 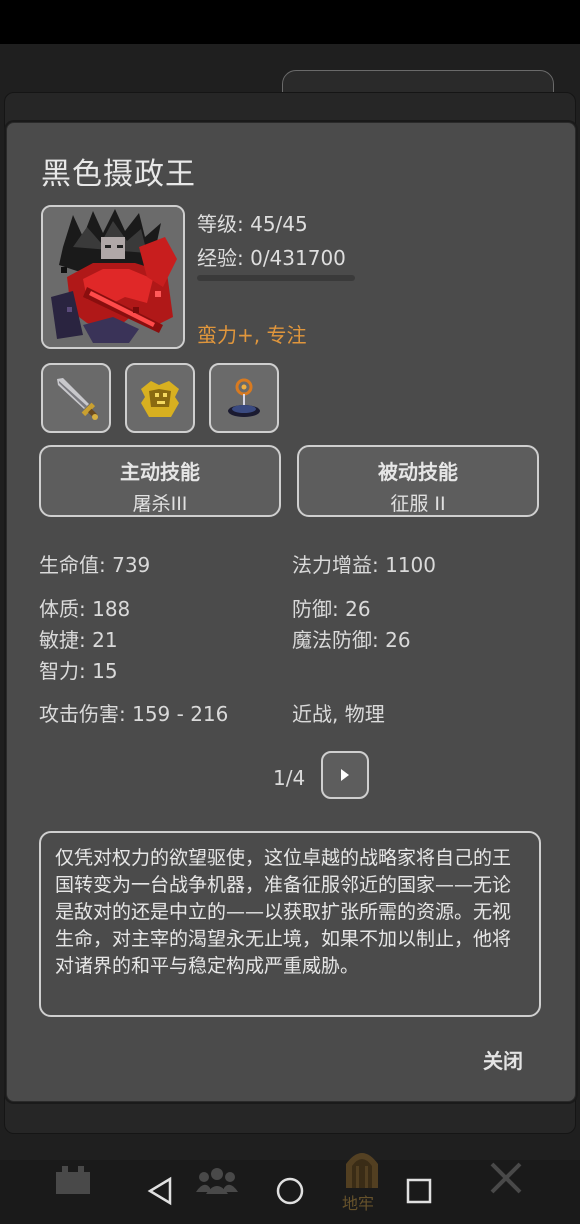 What do you see at coordinates (338, 714) in the screenshot?
I see `stat-attack-type: 近战, 物理` at bounding box center [338, 714].